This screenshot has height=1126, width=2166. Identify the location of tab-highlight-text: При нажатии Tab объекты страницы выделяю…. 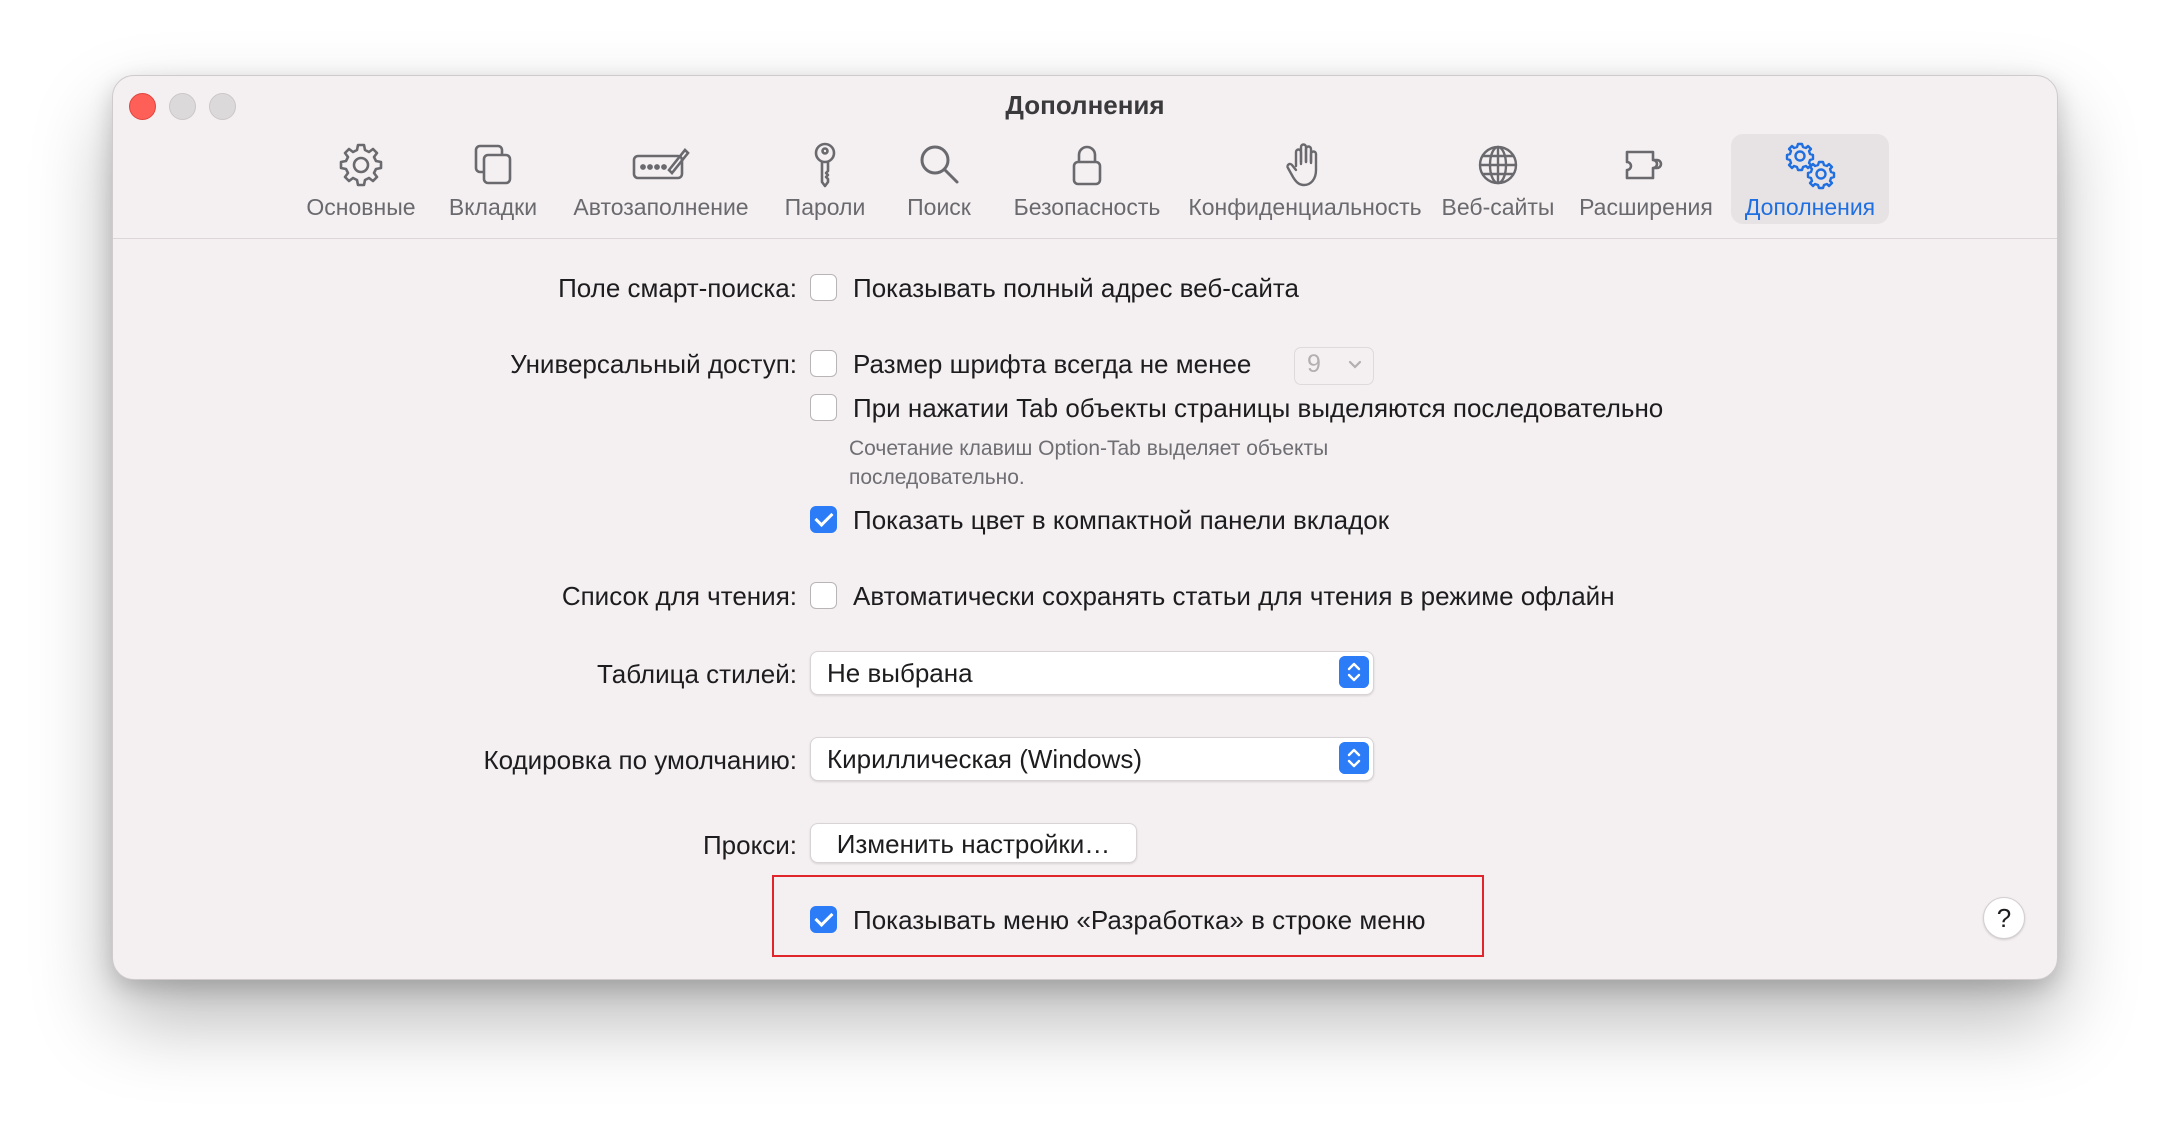
(1258, 408).